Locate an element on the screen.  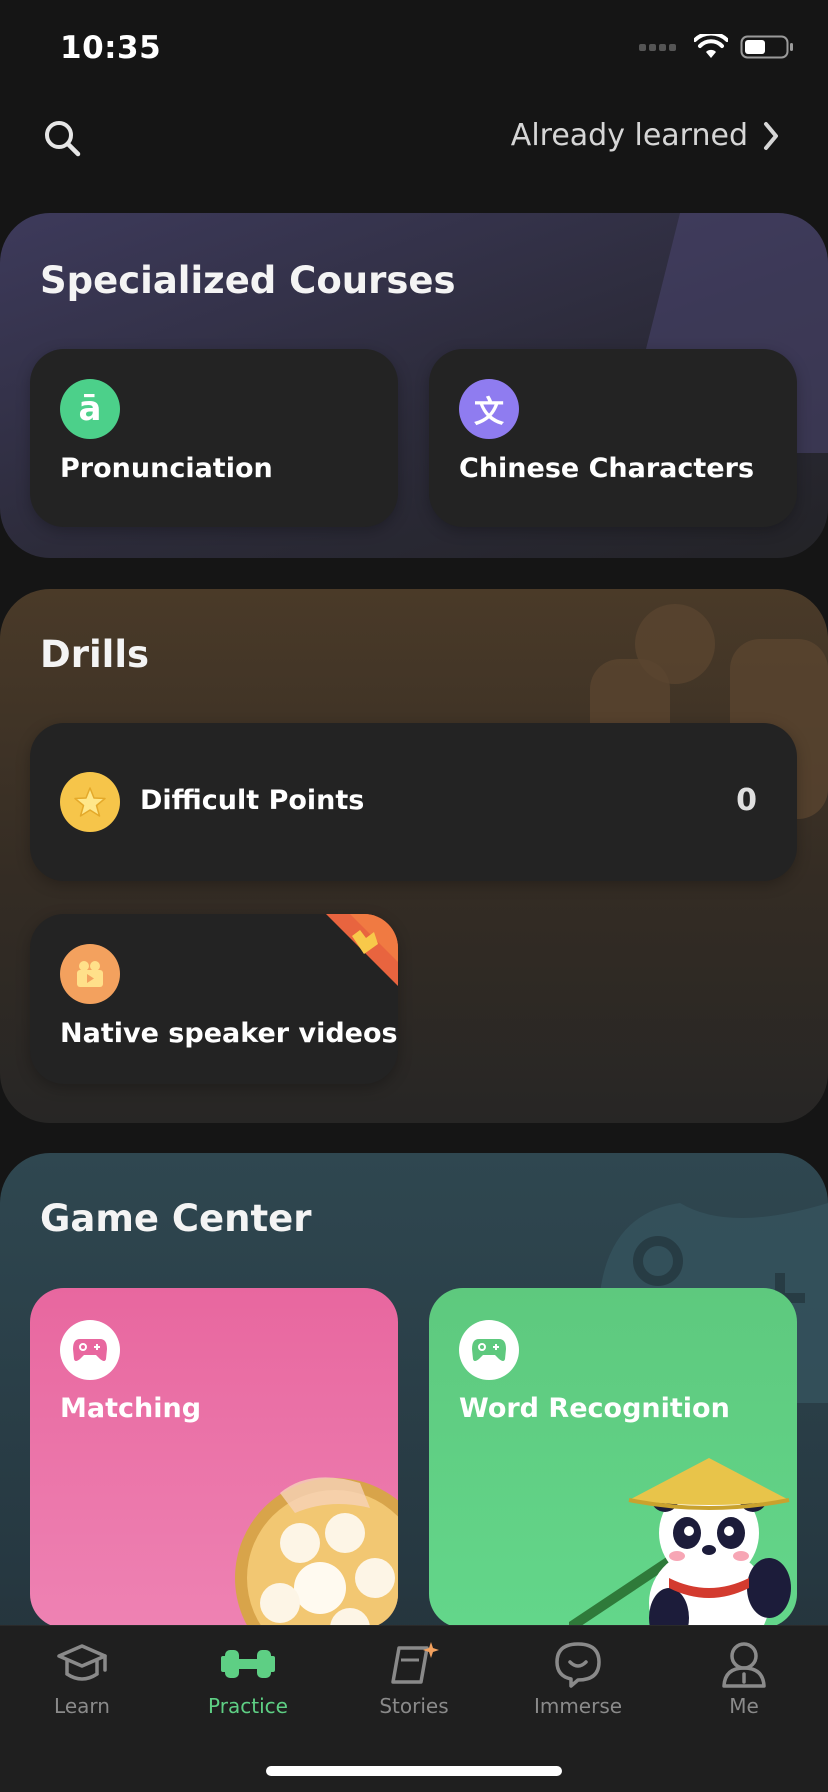
dumpling-basket-illustration is located at coordinates (316, 1552).